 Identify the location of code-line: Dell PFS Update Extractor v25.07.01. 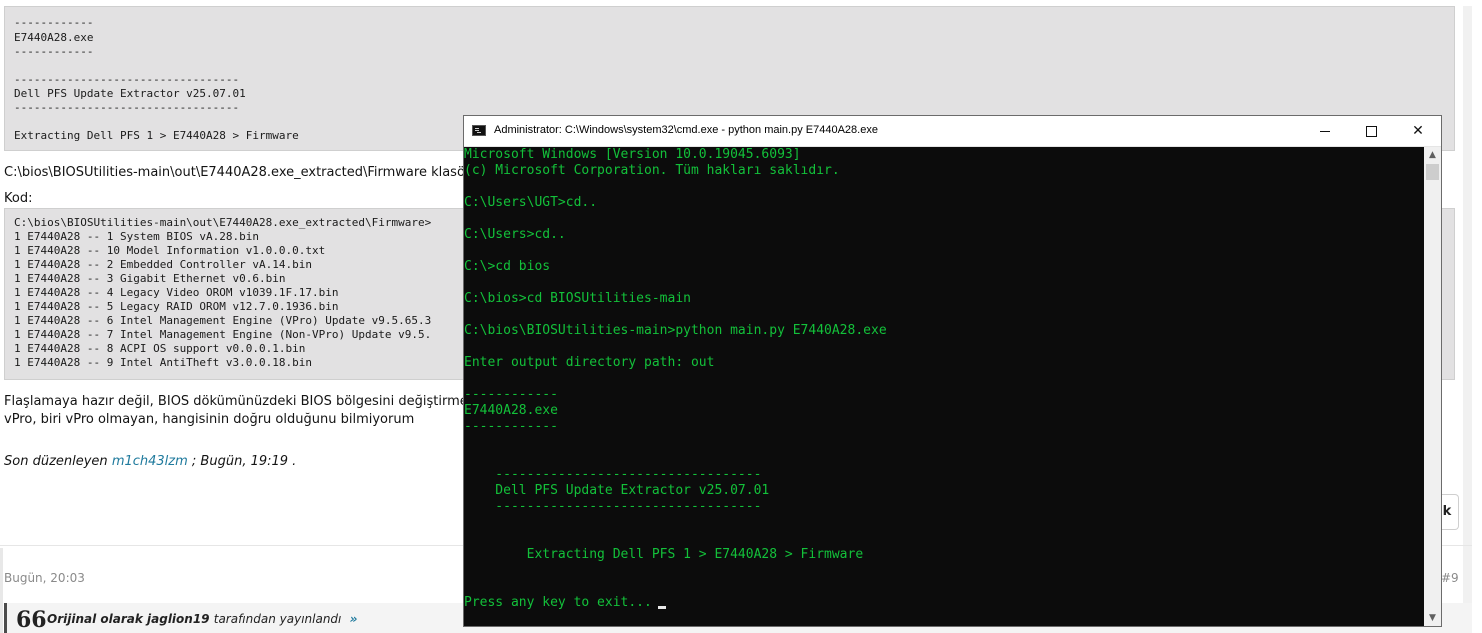
(130, 93).